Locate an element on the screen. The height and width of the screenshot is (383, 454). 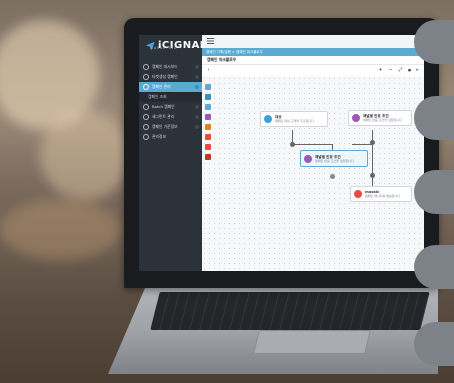
dashboard-icon is located at coordinates (146, 67).